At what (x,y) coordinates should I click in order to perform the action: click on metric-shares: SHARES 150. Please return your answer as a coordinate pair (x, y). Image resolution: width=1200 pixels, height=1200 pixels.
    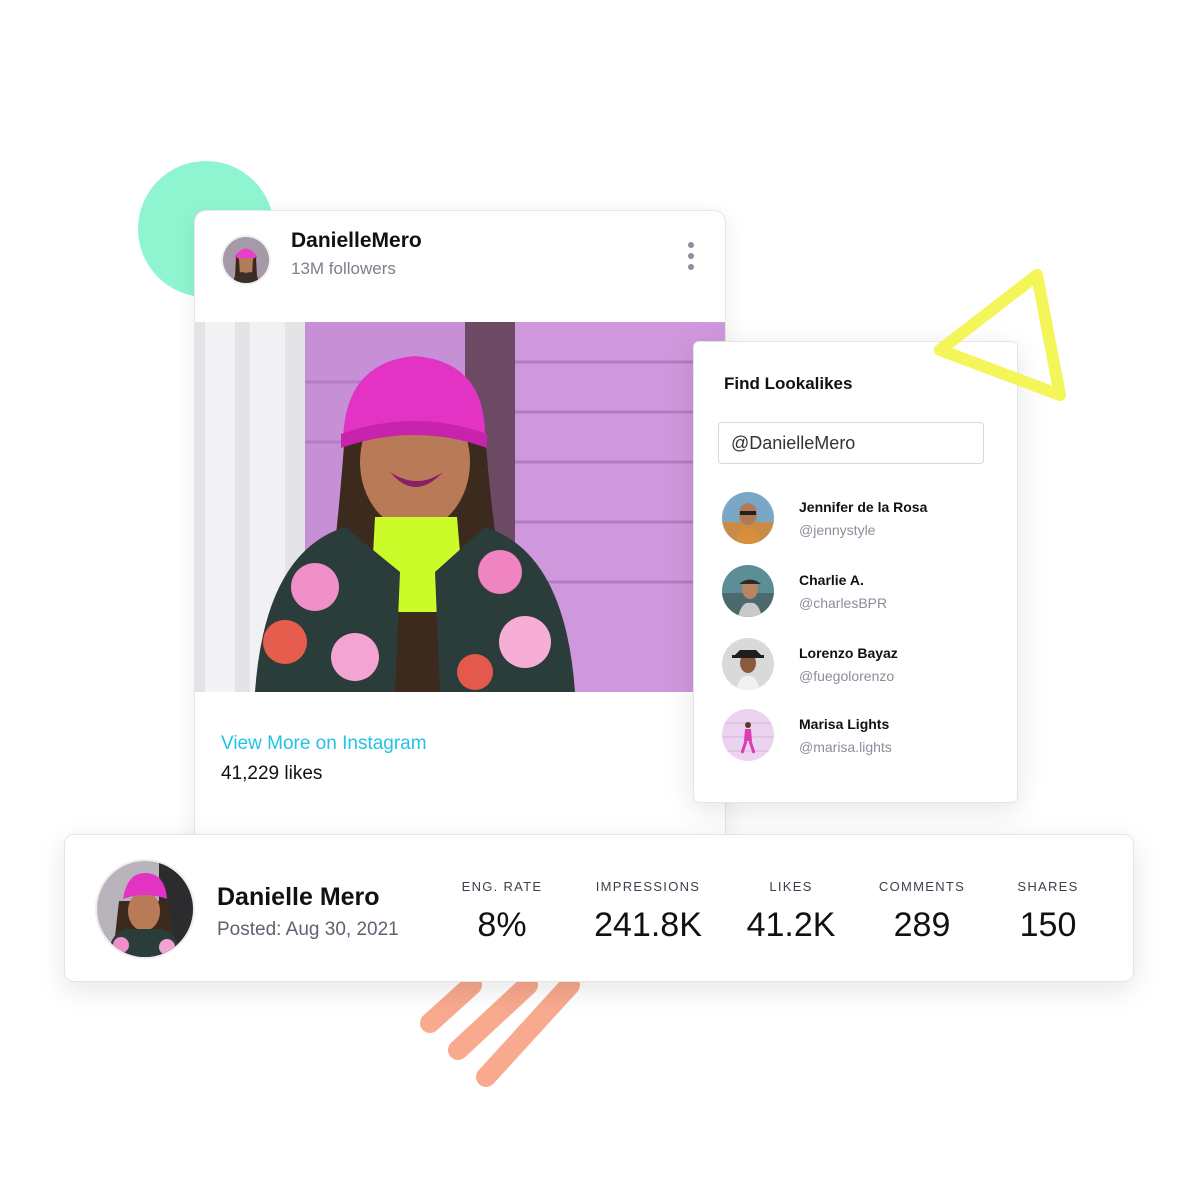
    Looking at the image, I should click on (1048, 912).